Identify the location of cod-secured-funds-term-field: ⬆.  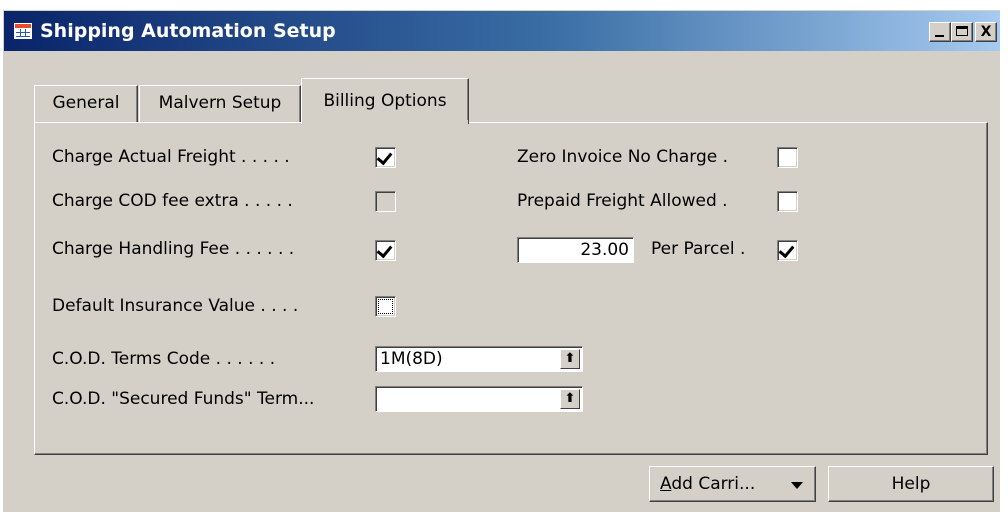
(479, 399).